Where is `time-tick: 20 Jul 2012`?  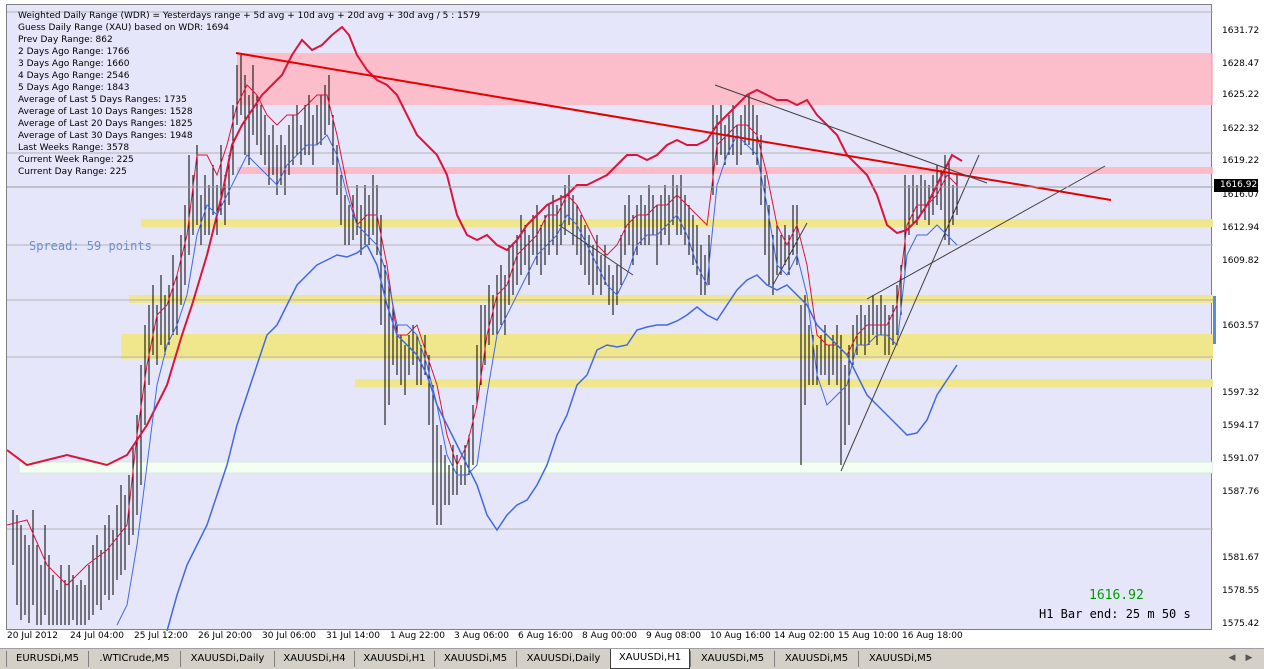 time-tick: 20 Jul 2012 is located at coordinates (32, 636).